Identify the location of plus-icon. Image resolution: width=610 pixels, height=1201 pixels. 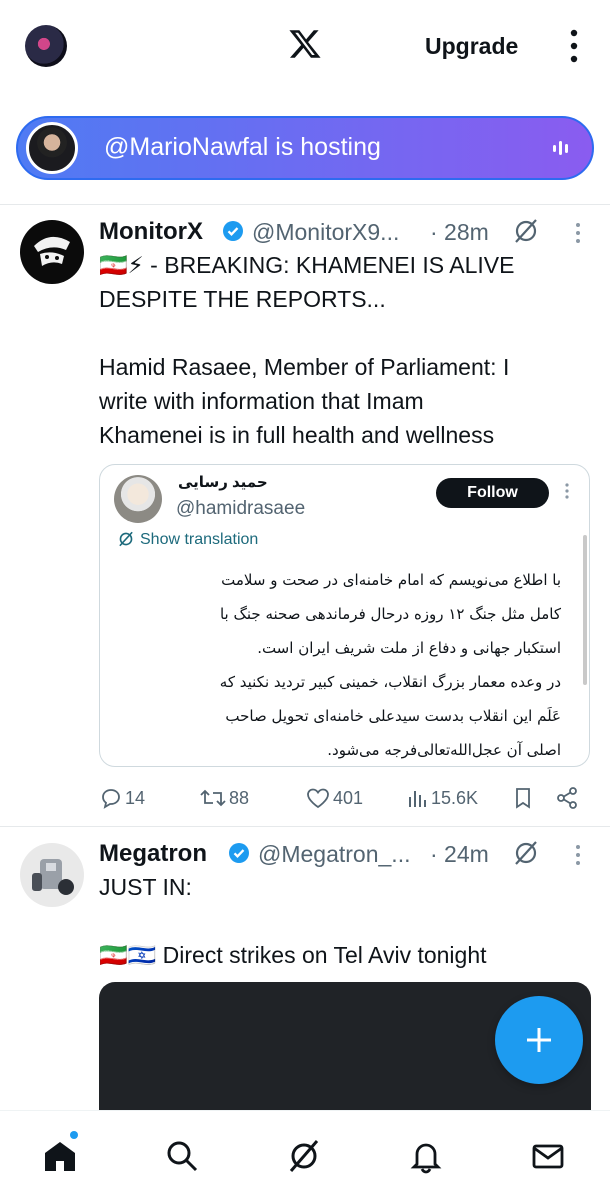
(539, 1040).